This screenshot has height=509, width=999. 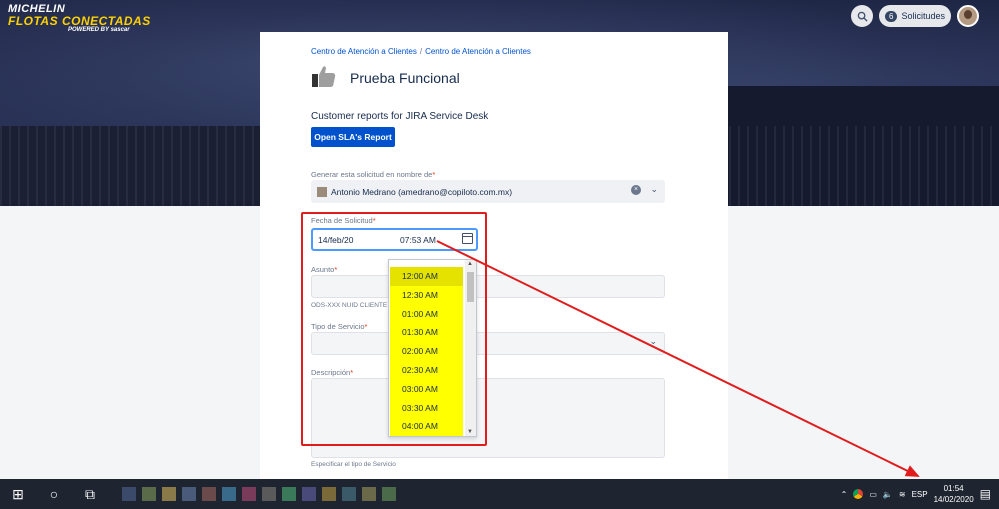 What do you see at coordinates (985, 494) in the screenshot?
I see `notifications-icon: ▤` at bounding box center [985, 494].